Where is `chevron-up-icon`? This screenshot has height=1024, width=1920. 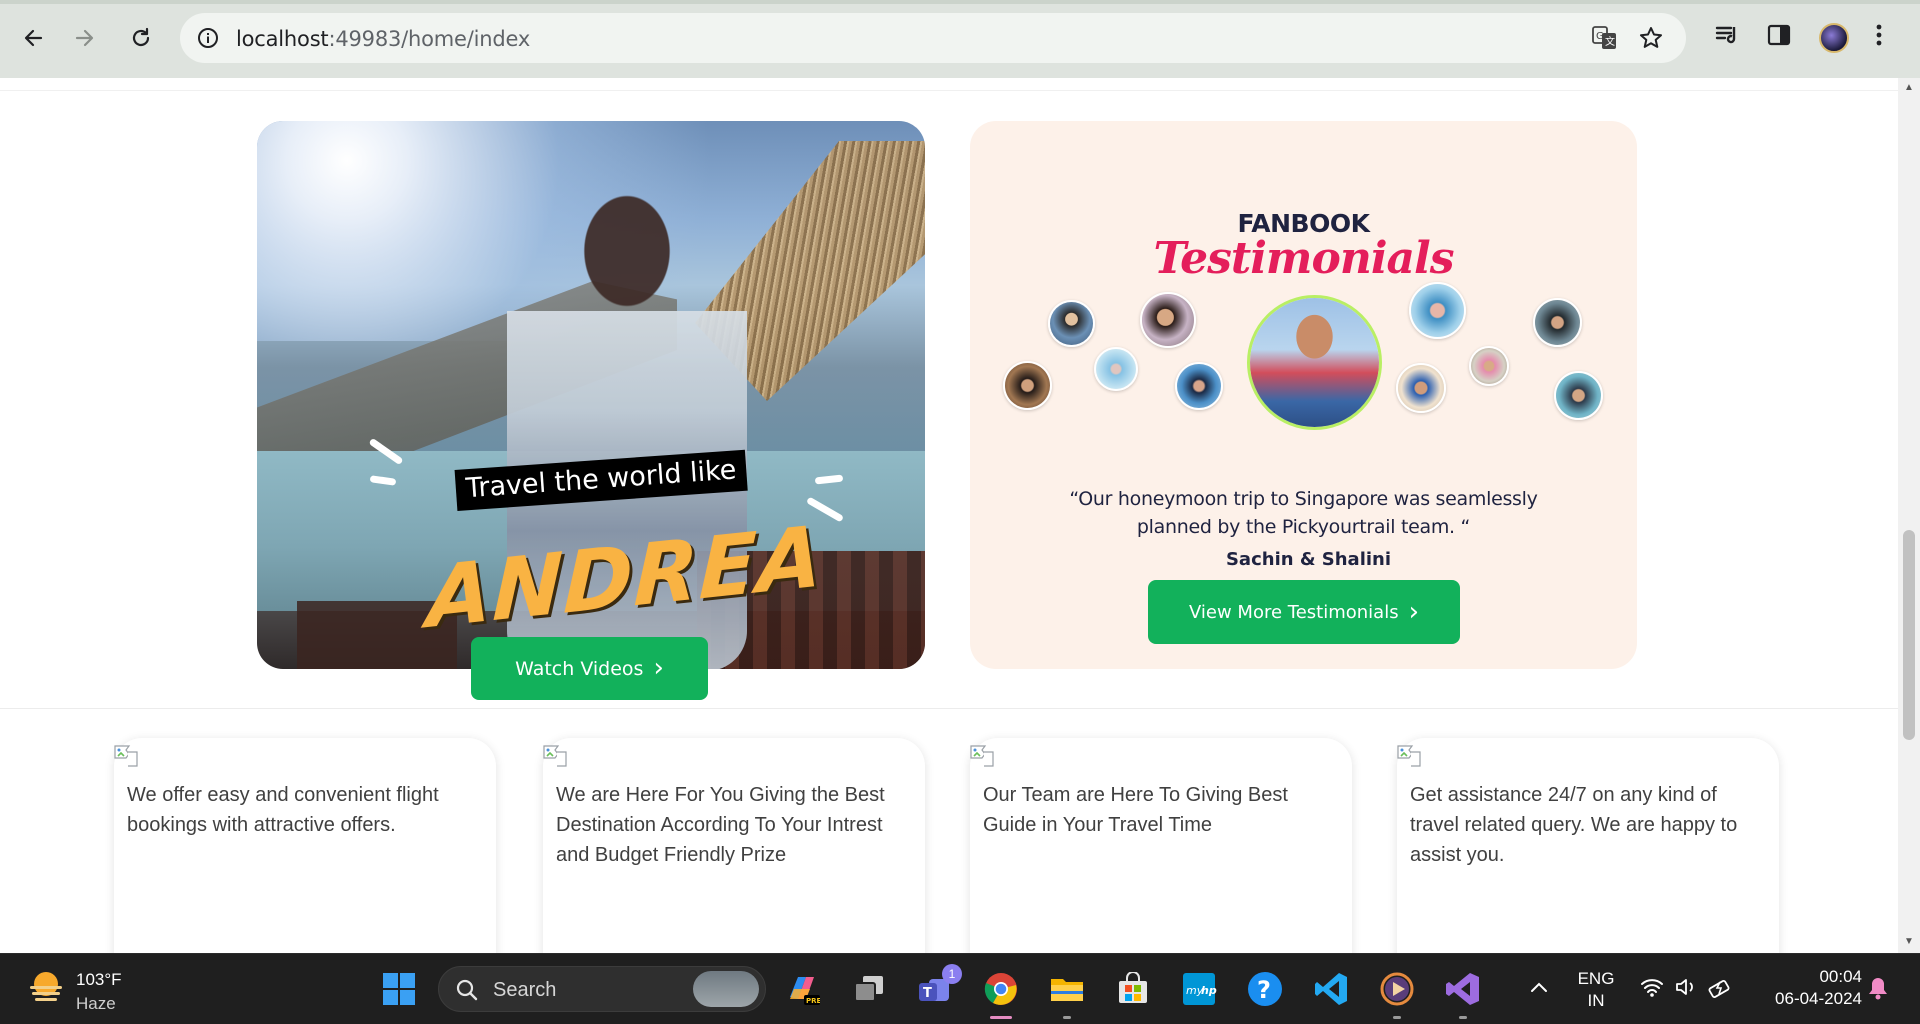 chevron-up-icon is located at coordinates (1539, 989).